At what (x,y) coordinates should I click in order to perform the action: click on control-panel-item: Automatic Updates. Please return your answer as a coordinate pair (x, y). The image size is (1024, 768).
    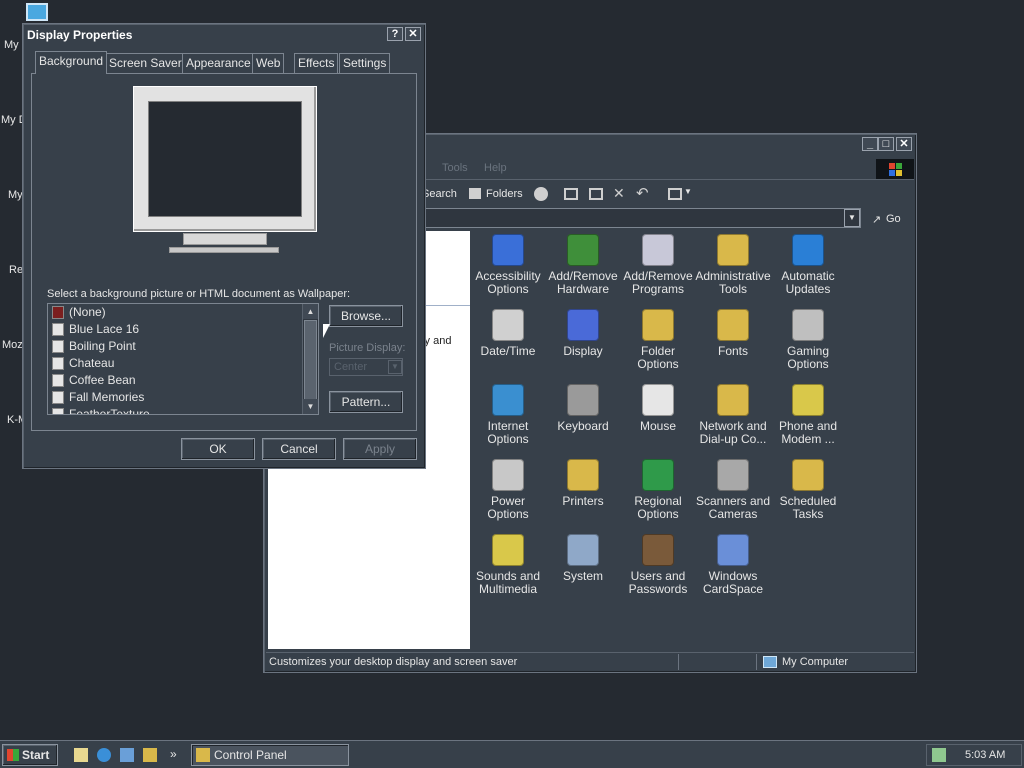
    Looking at the image, I should click on (808, 265).